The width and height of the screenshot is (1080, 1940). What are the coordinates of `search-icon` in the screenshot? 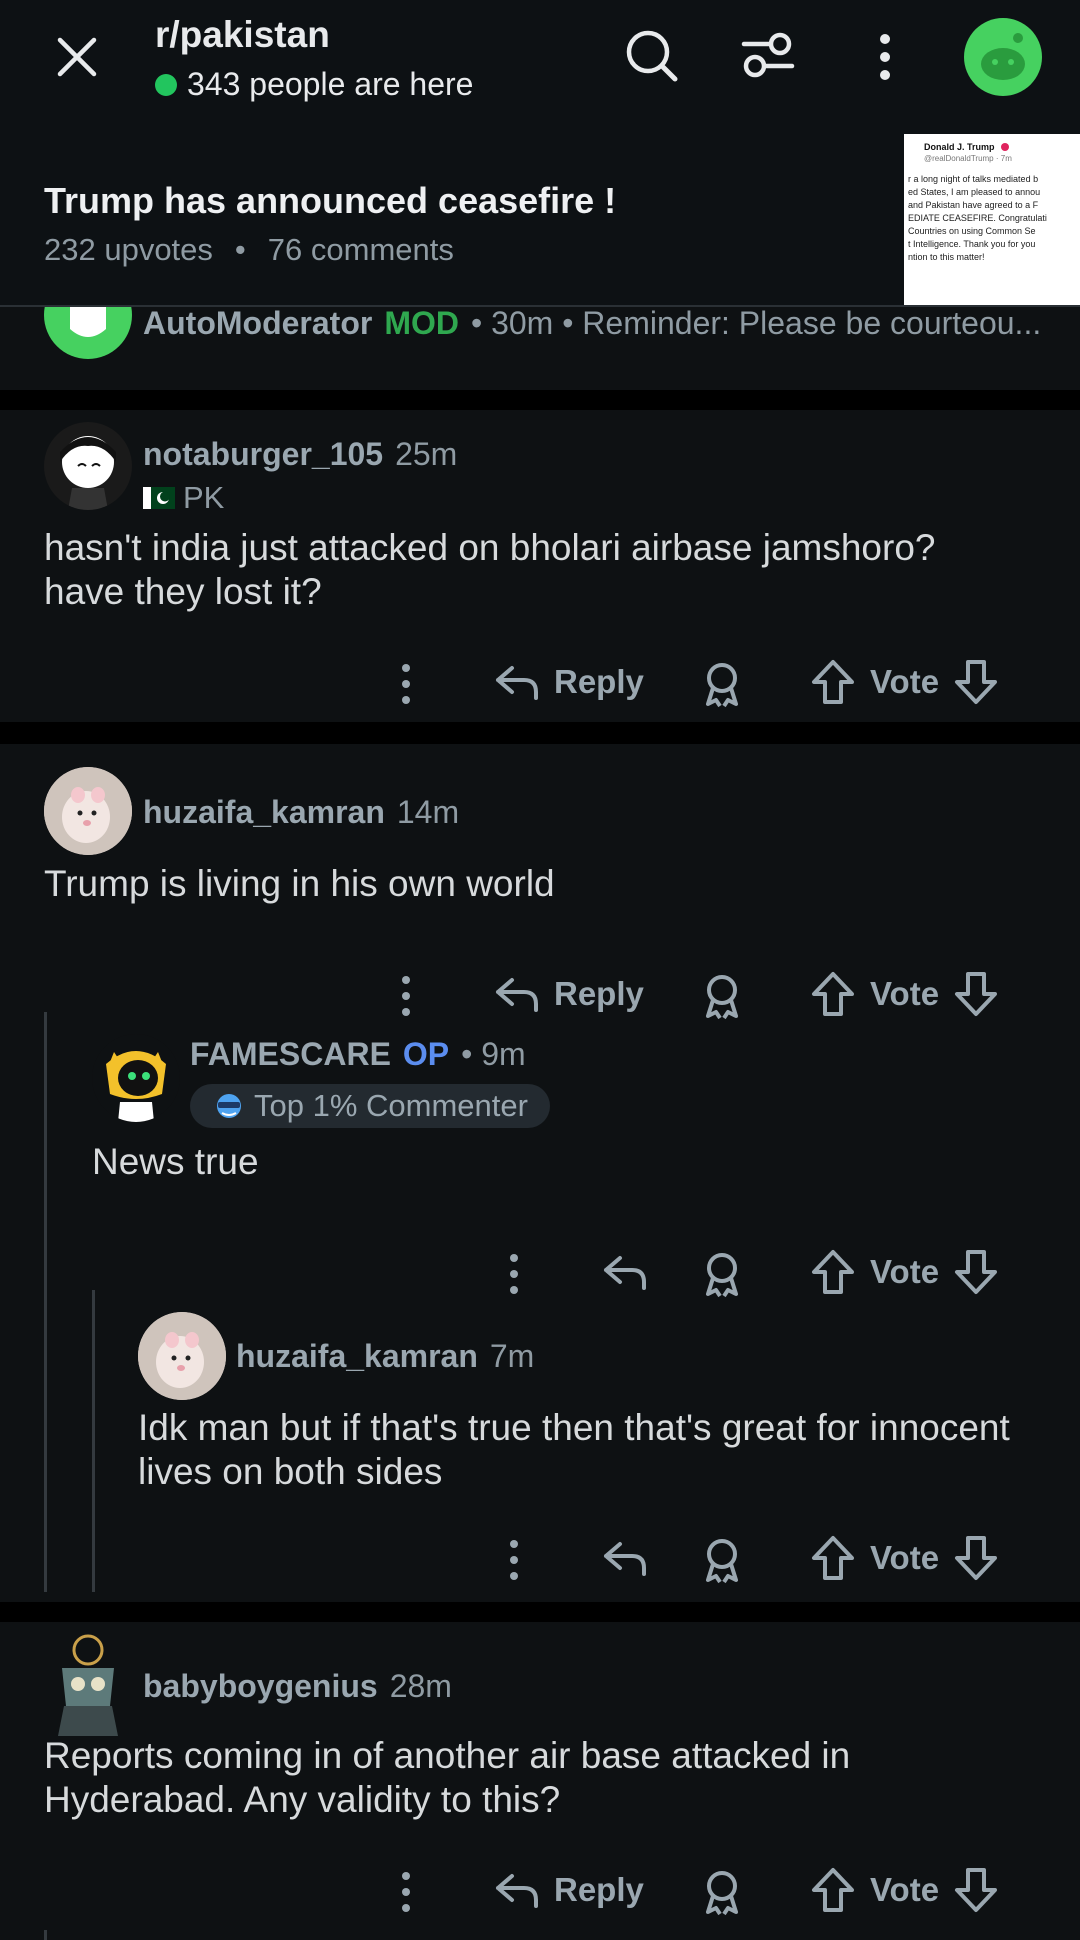 It's located at (652, 56).